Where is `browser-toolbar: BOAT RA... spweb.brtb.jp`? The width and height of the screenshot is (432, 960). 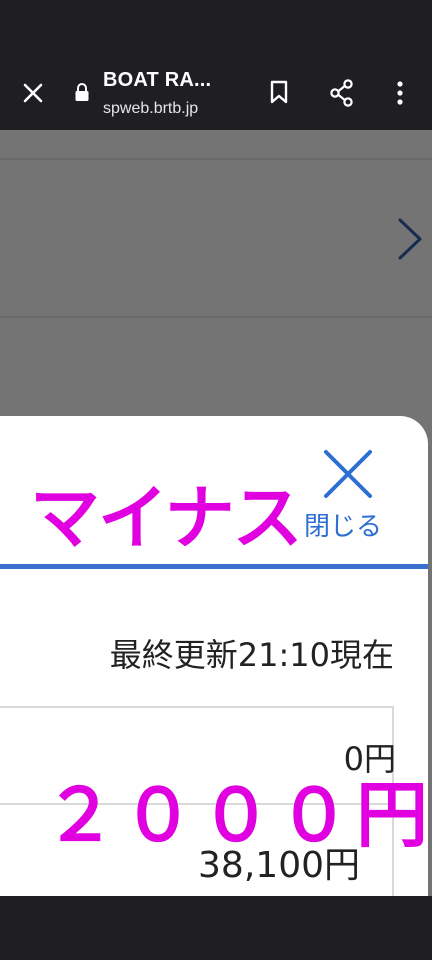
browser-toolbar: BOAT RA... spweb.brtb.jp is located at coordinates (216, 94).